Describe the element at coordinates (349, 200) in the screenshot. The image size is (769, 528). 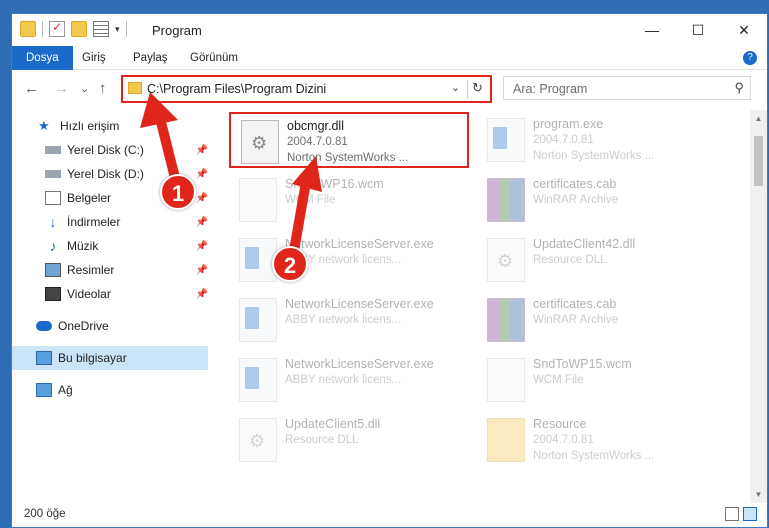
I see `file-item: SndToWP16.wcm WCM File` at that location.